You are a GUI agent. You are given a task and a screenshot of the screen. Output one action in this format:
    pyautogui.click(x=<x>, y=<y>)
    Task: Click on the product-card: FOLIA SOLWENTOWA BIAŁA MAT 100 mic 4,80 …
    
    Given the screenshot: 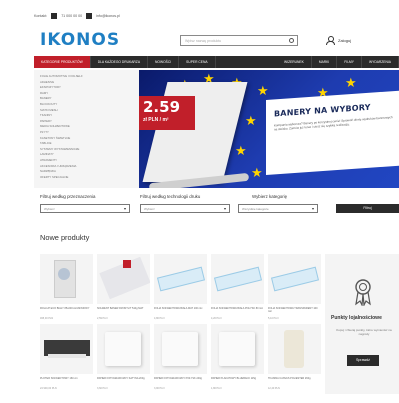 What is the action you would take?
    pyautogui.click(x=180, y=287)
    